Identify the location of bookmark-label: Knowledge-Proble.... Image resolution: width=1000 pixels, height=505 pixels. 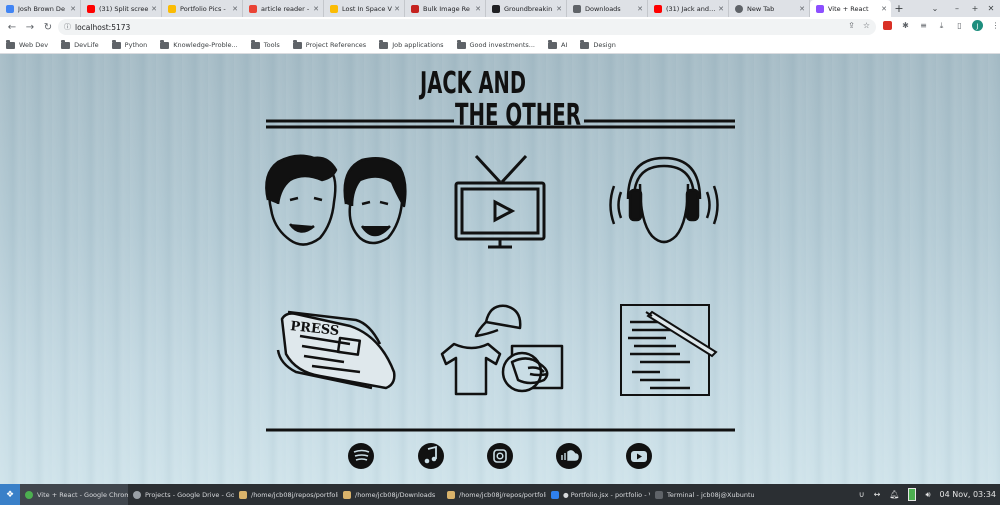
(205, 45).